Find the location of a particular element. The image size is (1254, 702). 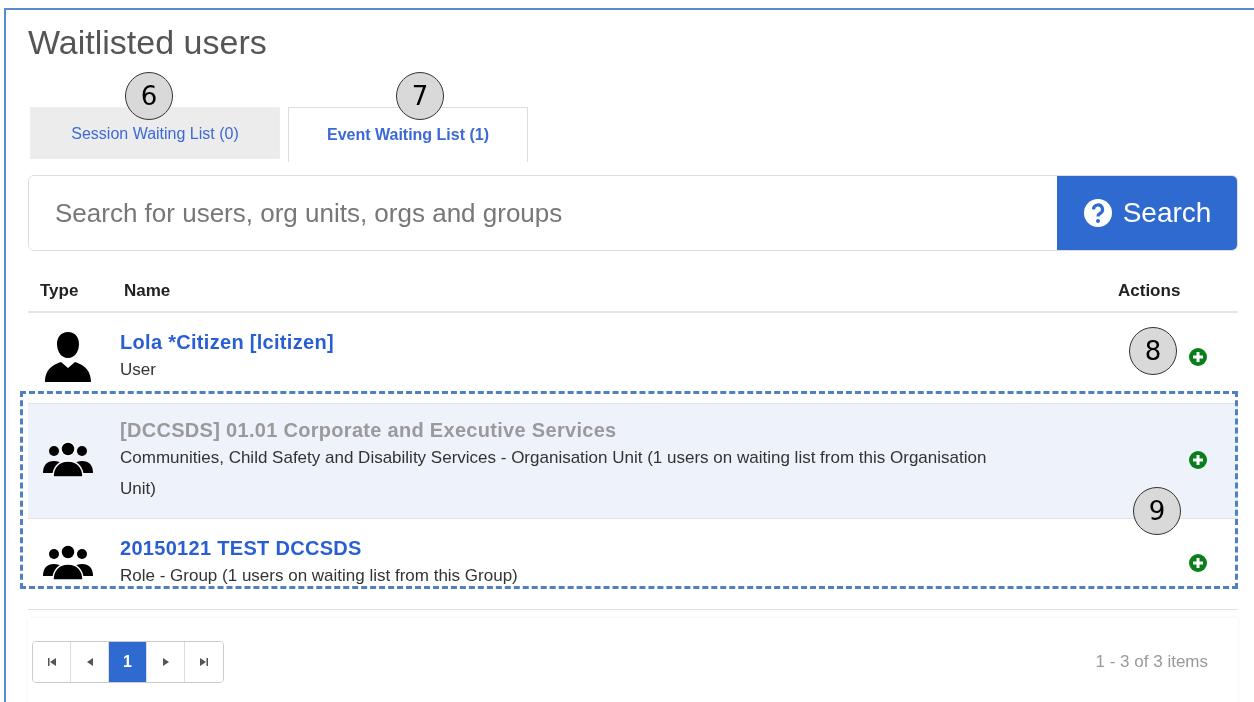

callout-number: 7 is located at coordinates (420, 96).